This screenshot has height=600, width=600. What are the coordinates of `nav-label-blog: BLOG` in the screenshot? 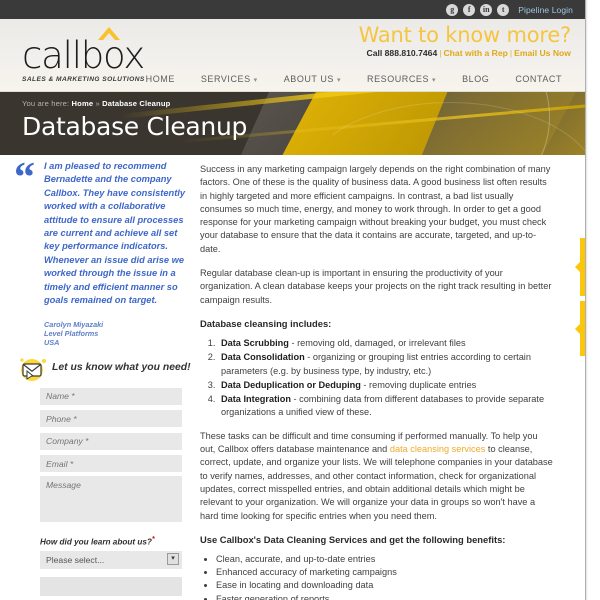 It's located at (476, 79).